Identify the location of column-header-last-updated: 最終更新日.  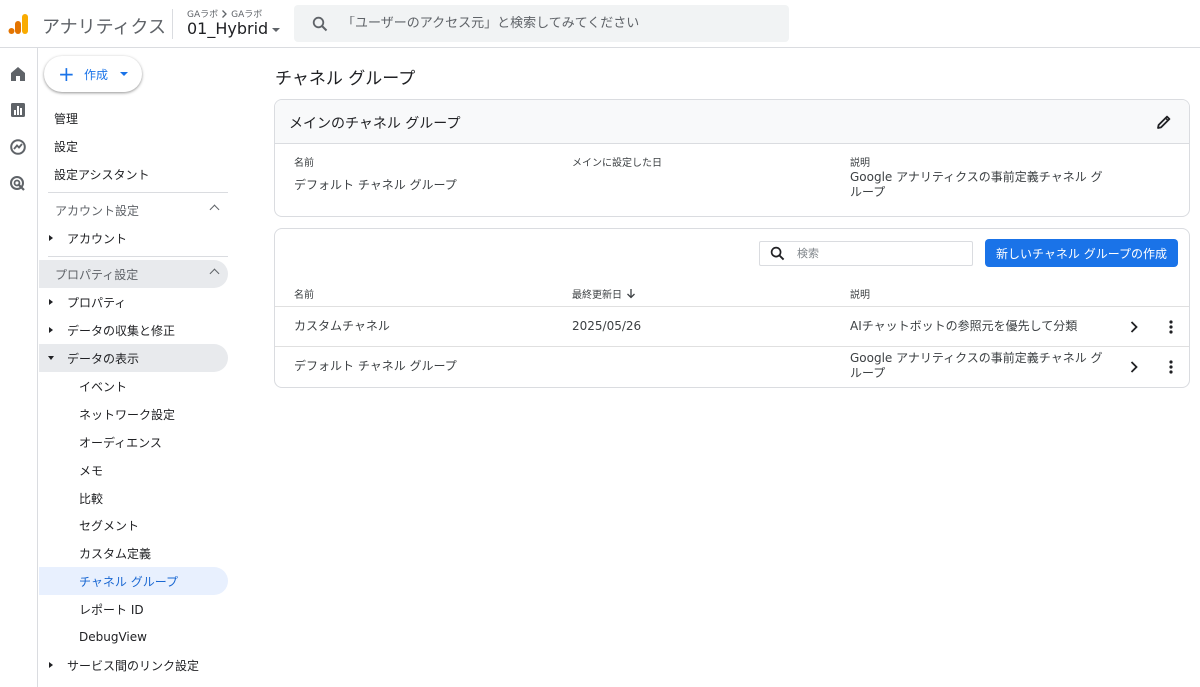
(604, 293).